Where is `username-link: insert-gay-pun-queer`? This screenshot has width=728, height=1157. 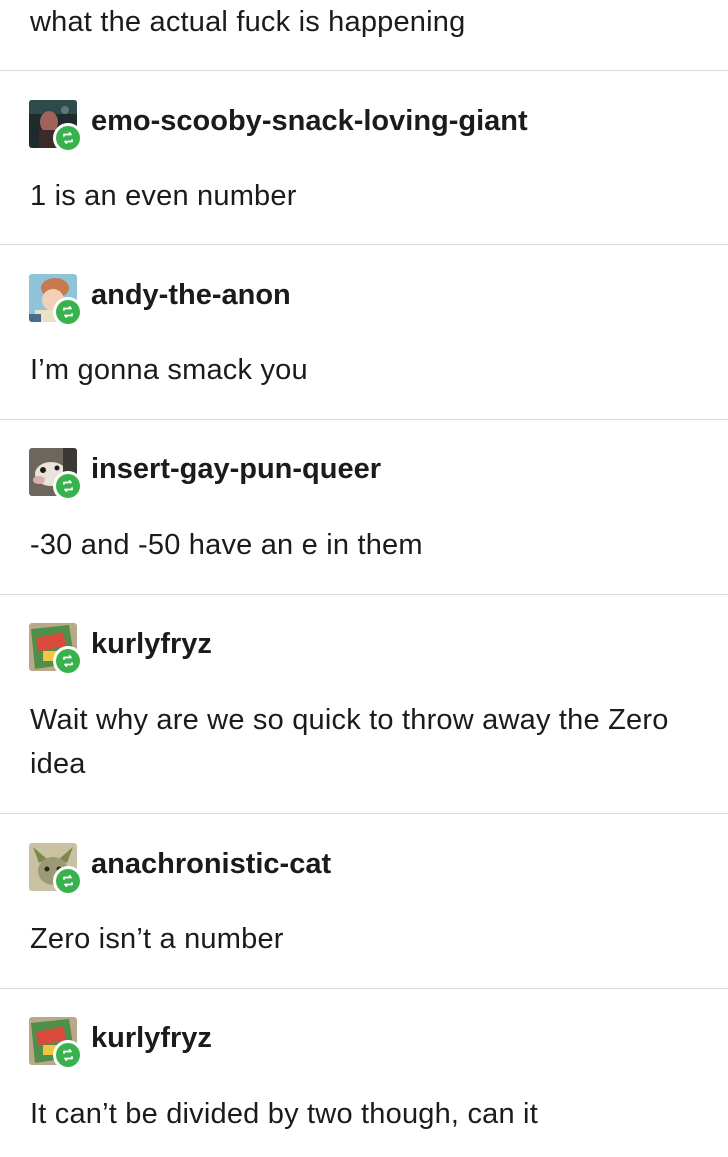 username-link: insert-gay-pun-queer is located at coordinates (236, 469).